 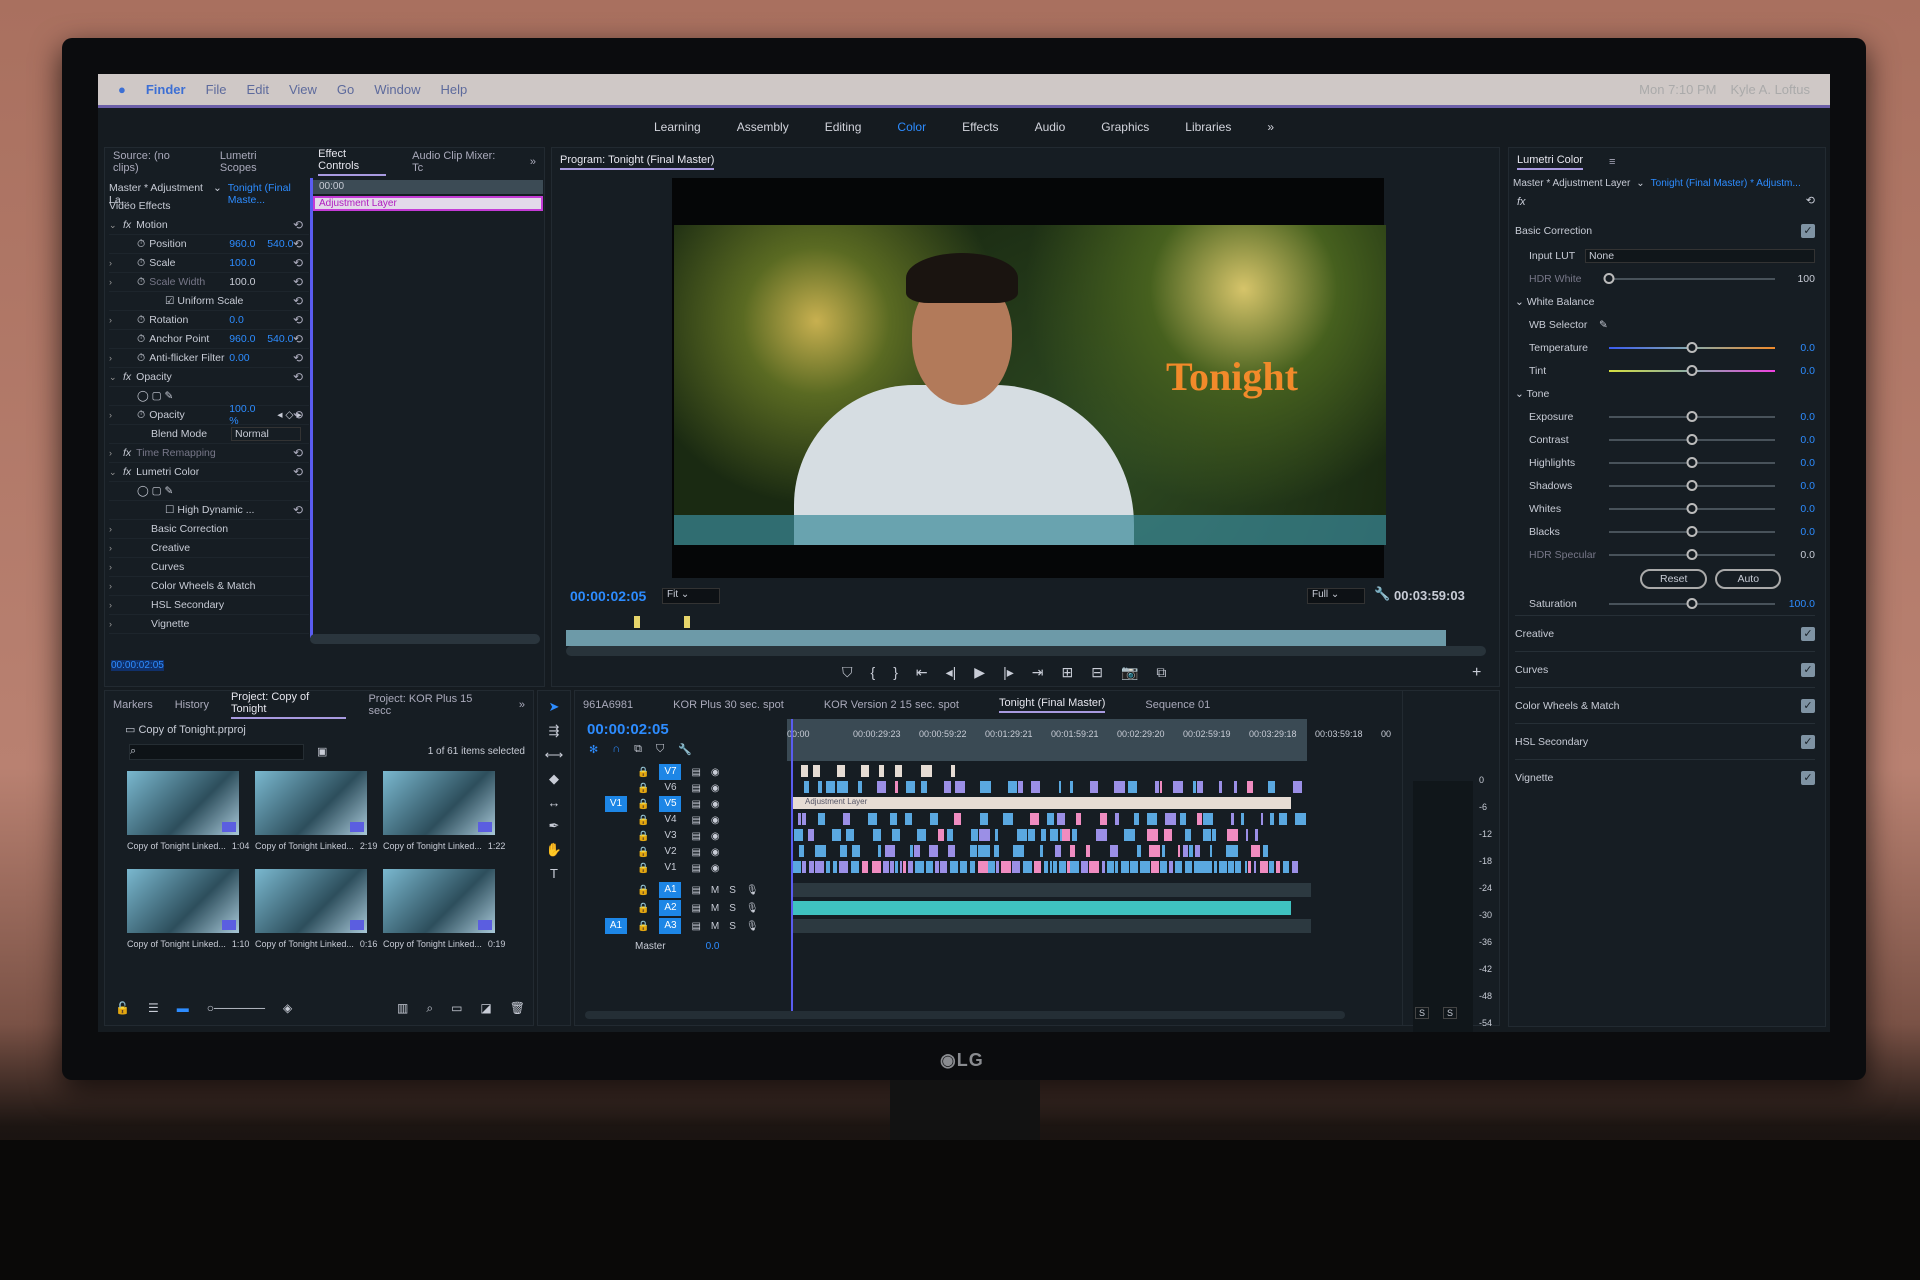 What do you see at coordinates (116, 472) in the screenshot?
I see `expand-chevron-icon: ⌄` at bounding box center [116, 472].